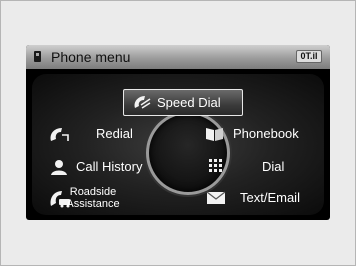 The image size is (356, 266). What do you see at coordinates (266, 133) in the screenshot?
I see `phonebook-label: Phonebook` at bounding box center [266, 133].